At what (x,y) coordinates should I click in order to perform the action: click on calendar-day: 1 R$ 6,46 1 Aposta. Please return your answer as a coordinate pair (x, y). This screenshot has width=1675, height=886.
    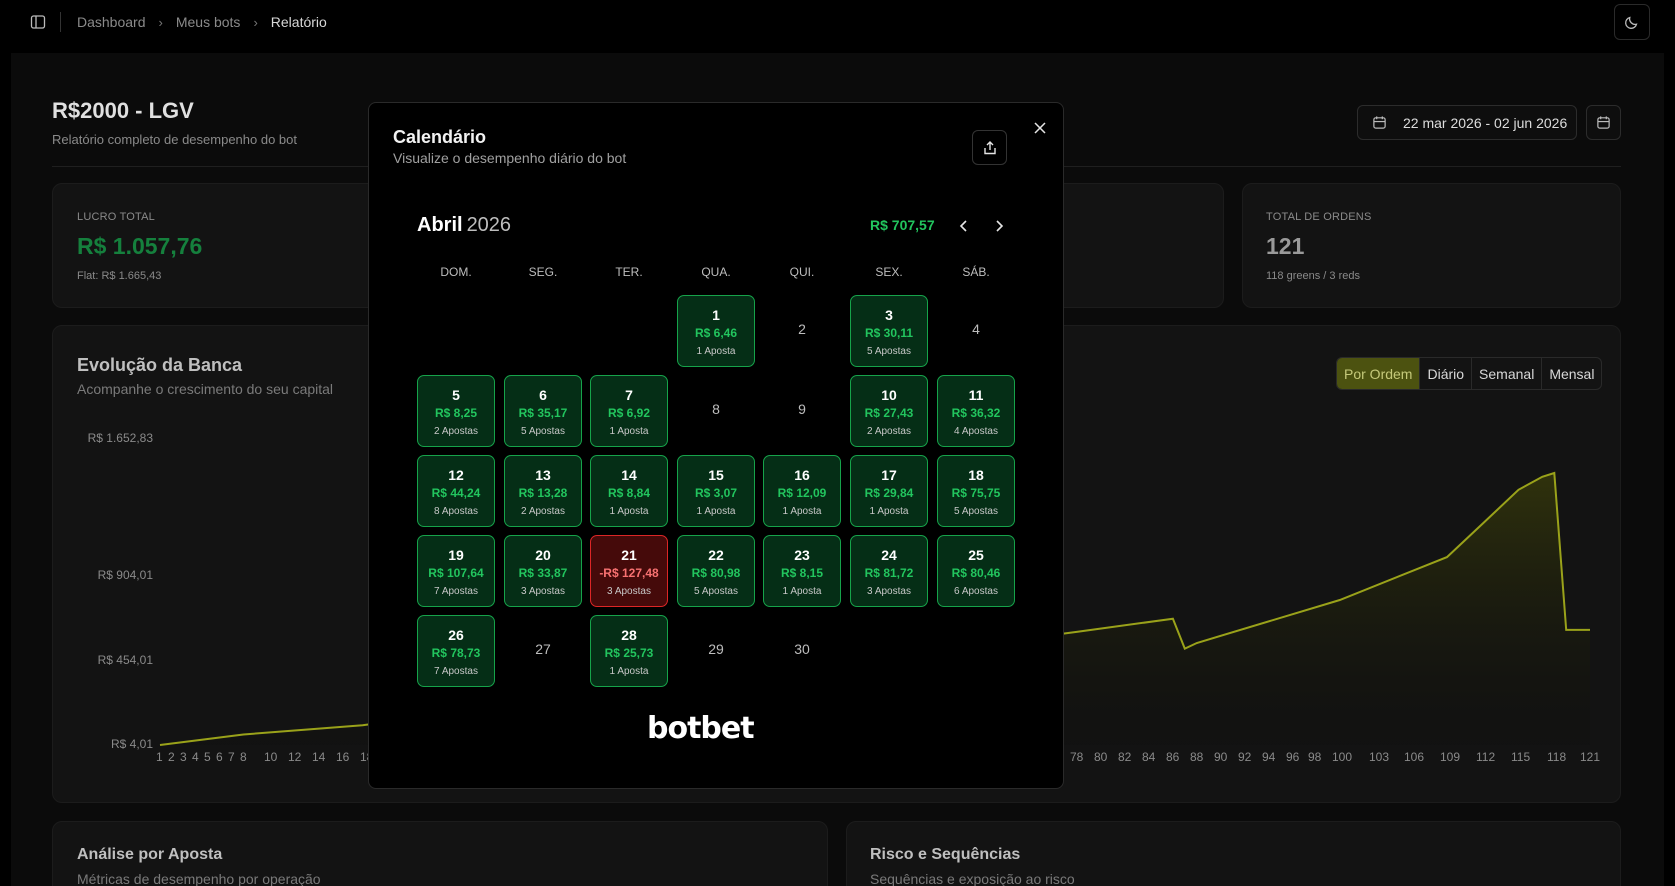
    Looking at the image, I should click on (716, 331).